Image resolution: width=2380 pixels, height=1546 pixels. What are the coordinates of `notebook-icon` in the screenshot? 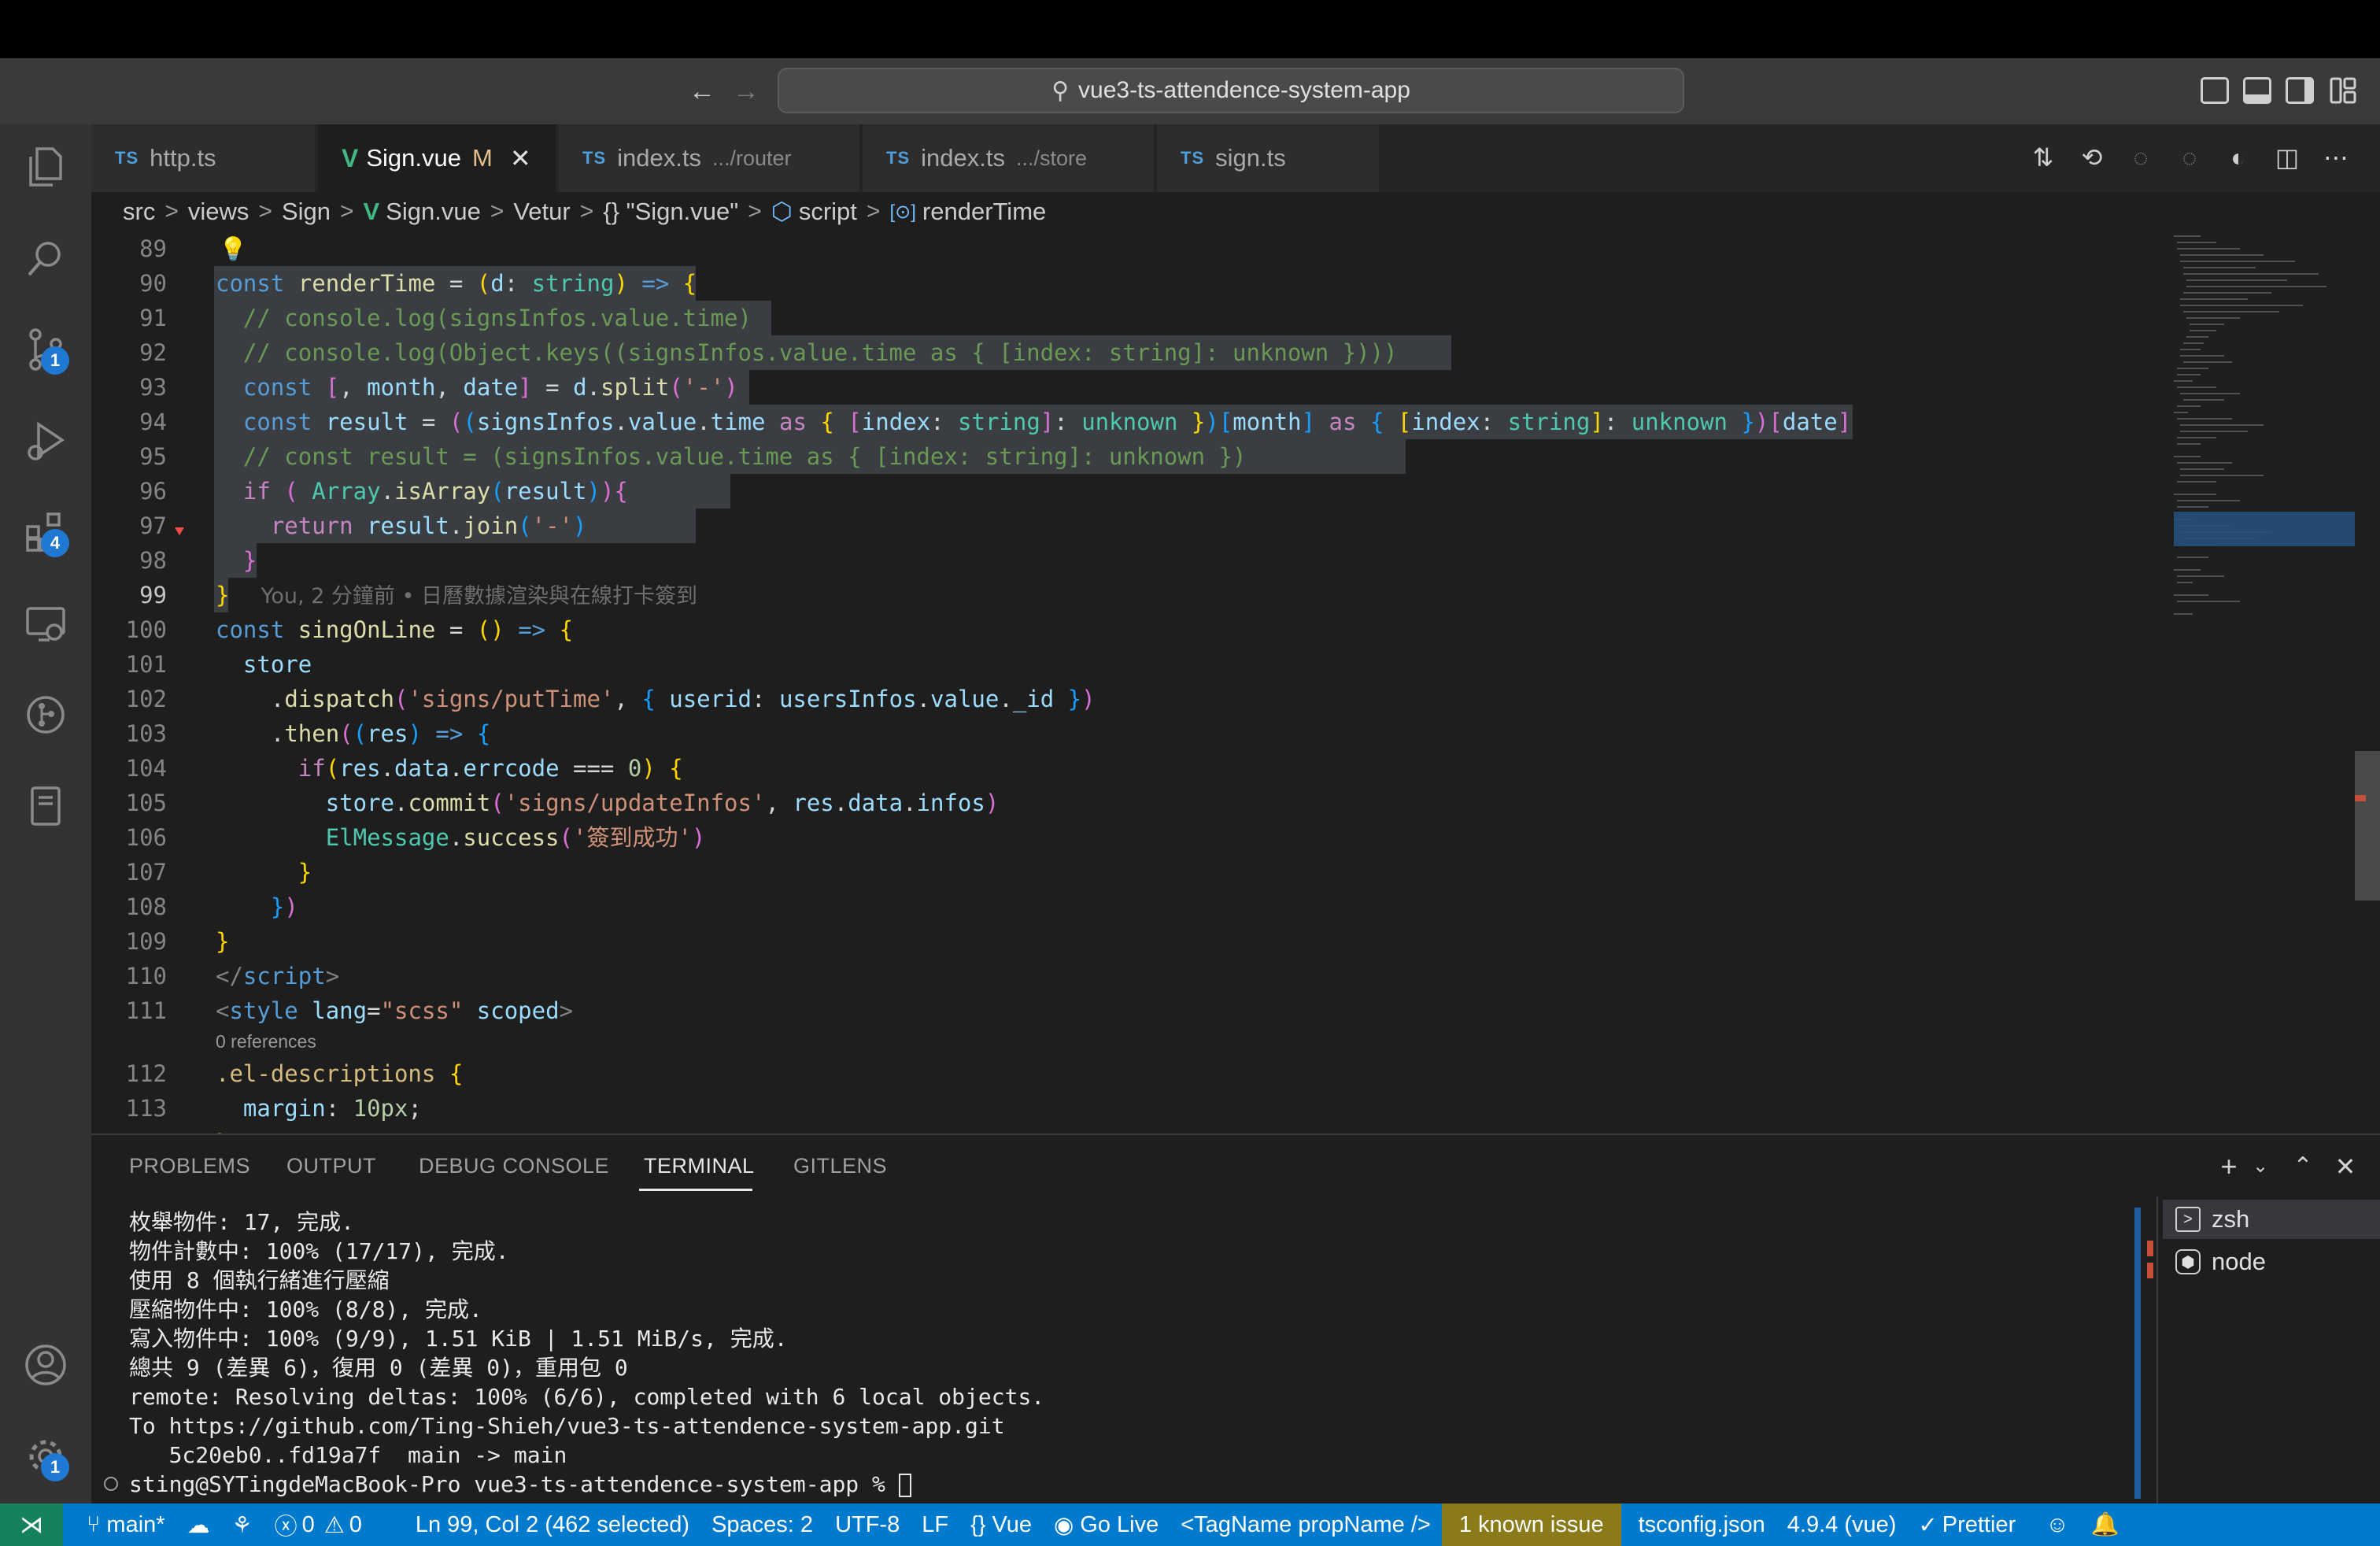 It's located at (45, 806).